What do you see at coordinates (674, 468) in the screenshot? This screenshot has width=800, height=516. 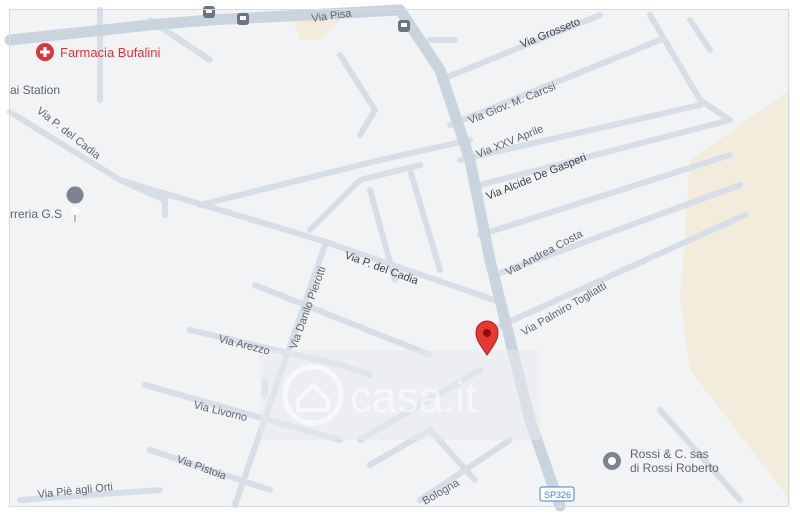 I see `rossi-label-line2: di Rossi Roberto` at bounding box center [674, 468].